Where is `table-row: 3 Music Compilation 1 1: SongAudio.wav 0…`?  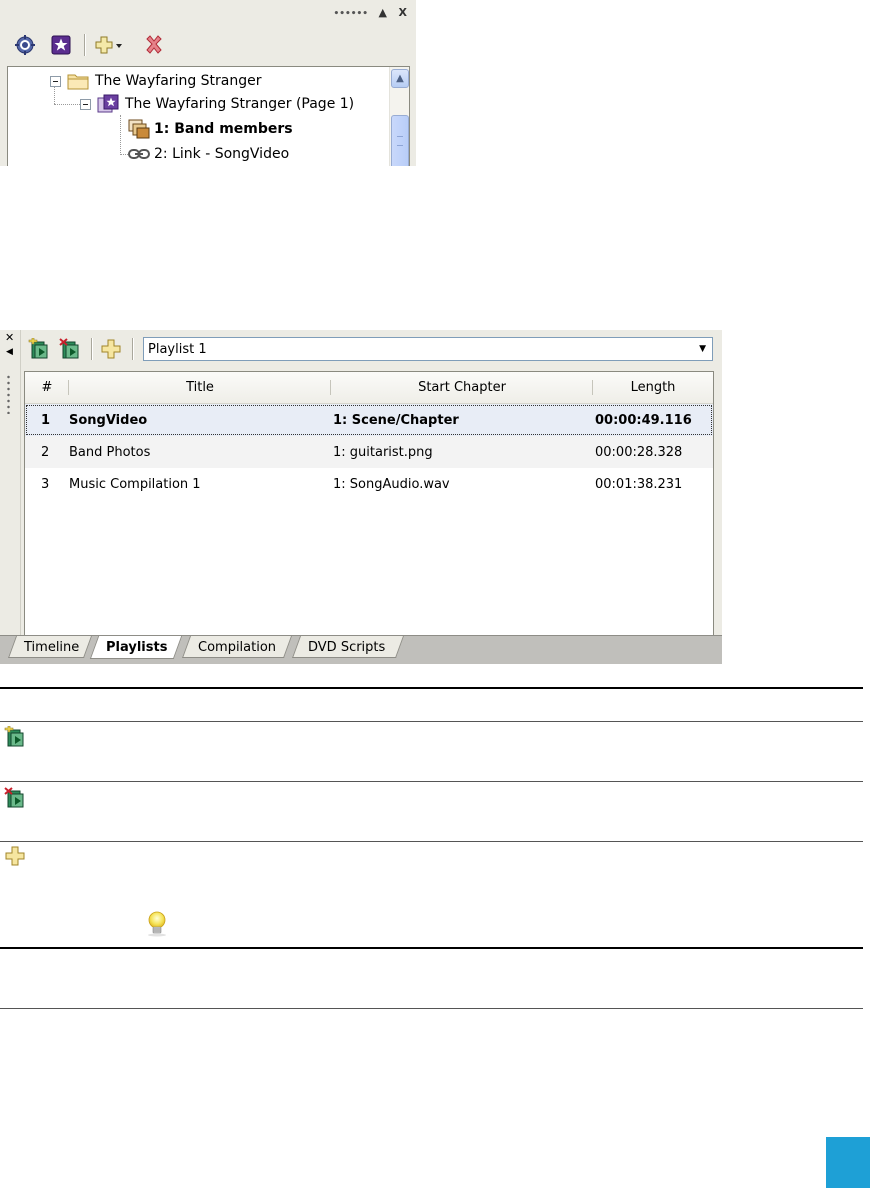
table-row: 3 Music Compilation 1 1: SongAudio.wav 0… is located at coordinates (369, 484).